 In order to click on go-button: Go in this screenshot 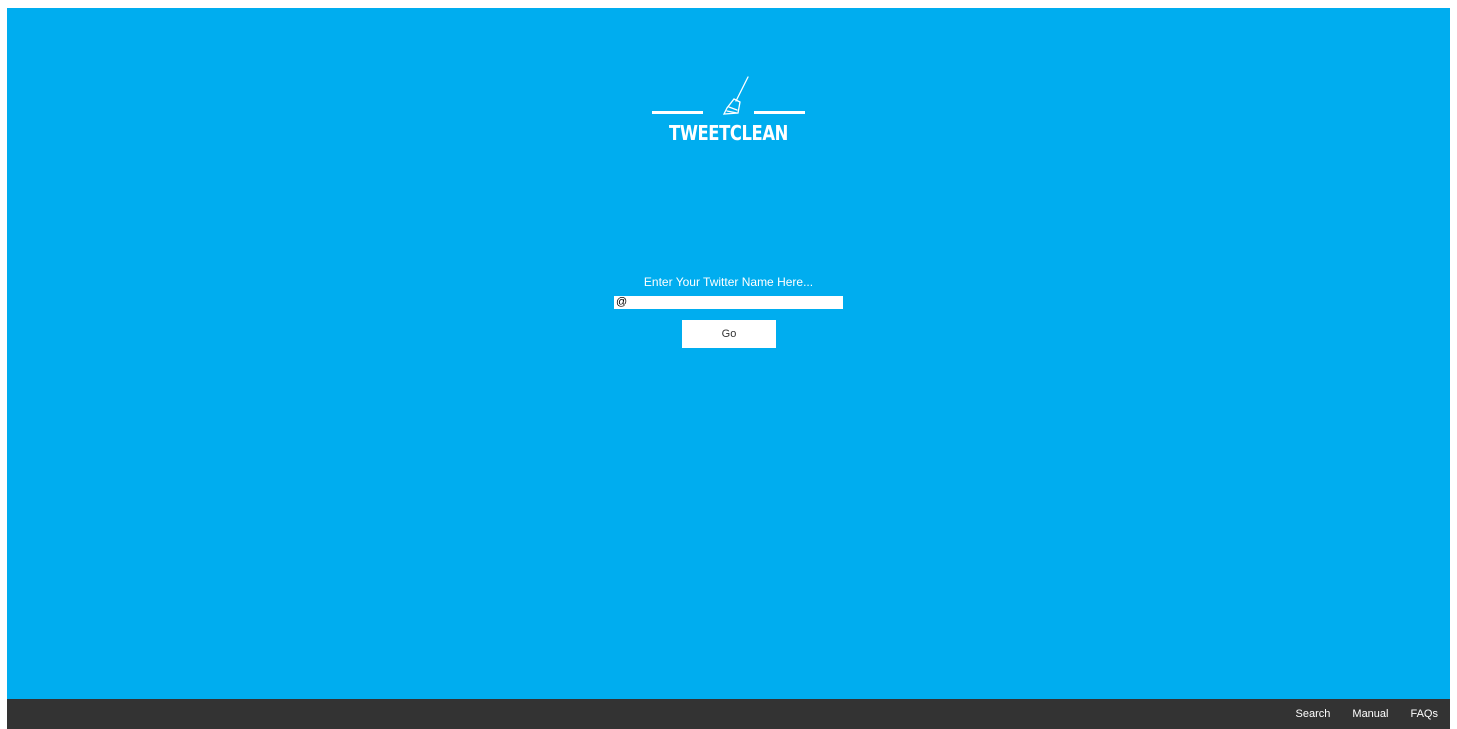, I will do `click(729, 334)`.